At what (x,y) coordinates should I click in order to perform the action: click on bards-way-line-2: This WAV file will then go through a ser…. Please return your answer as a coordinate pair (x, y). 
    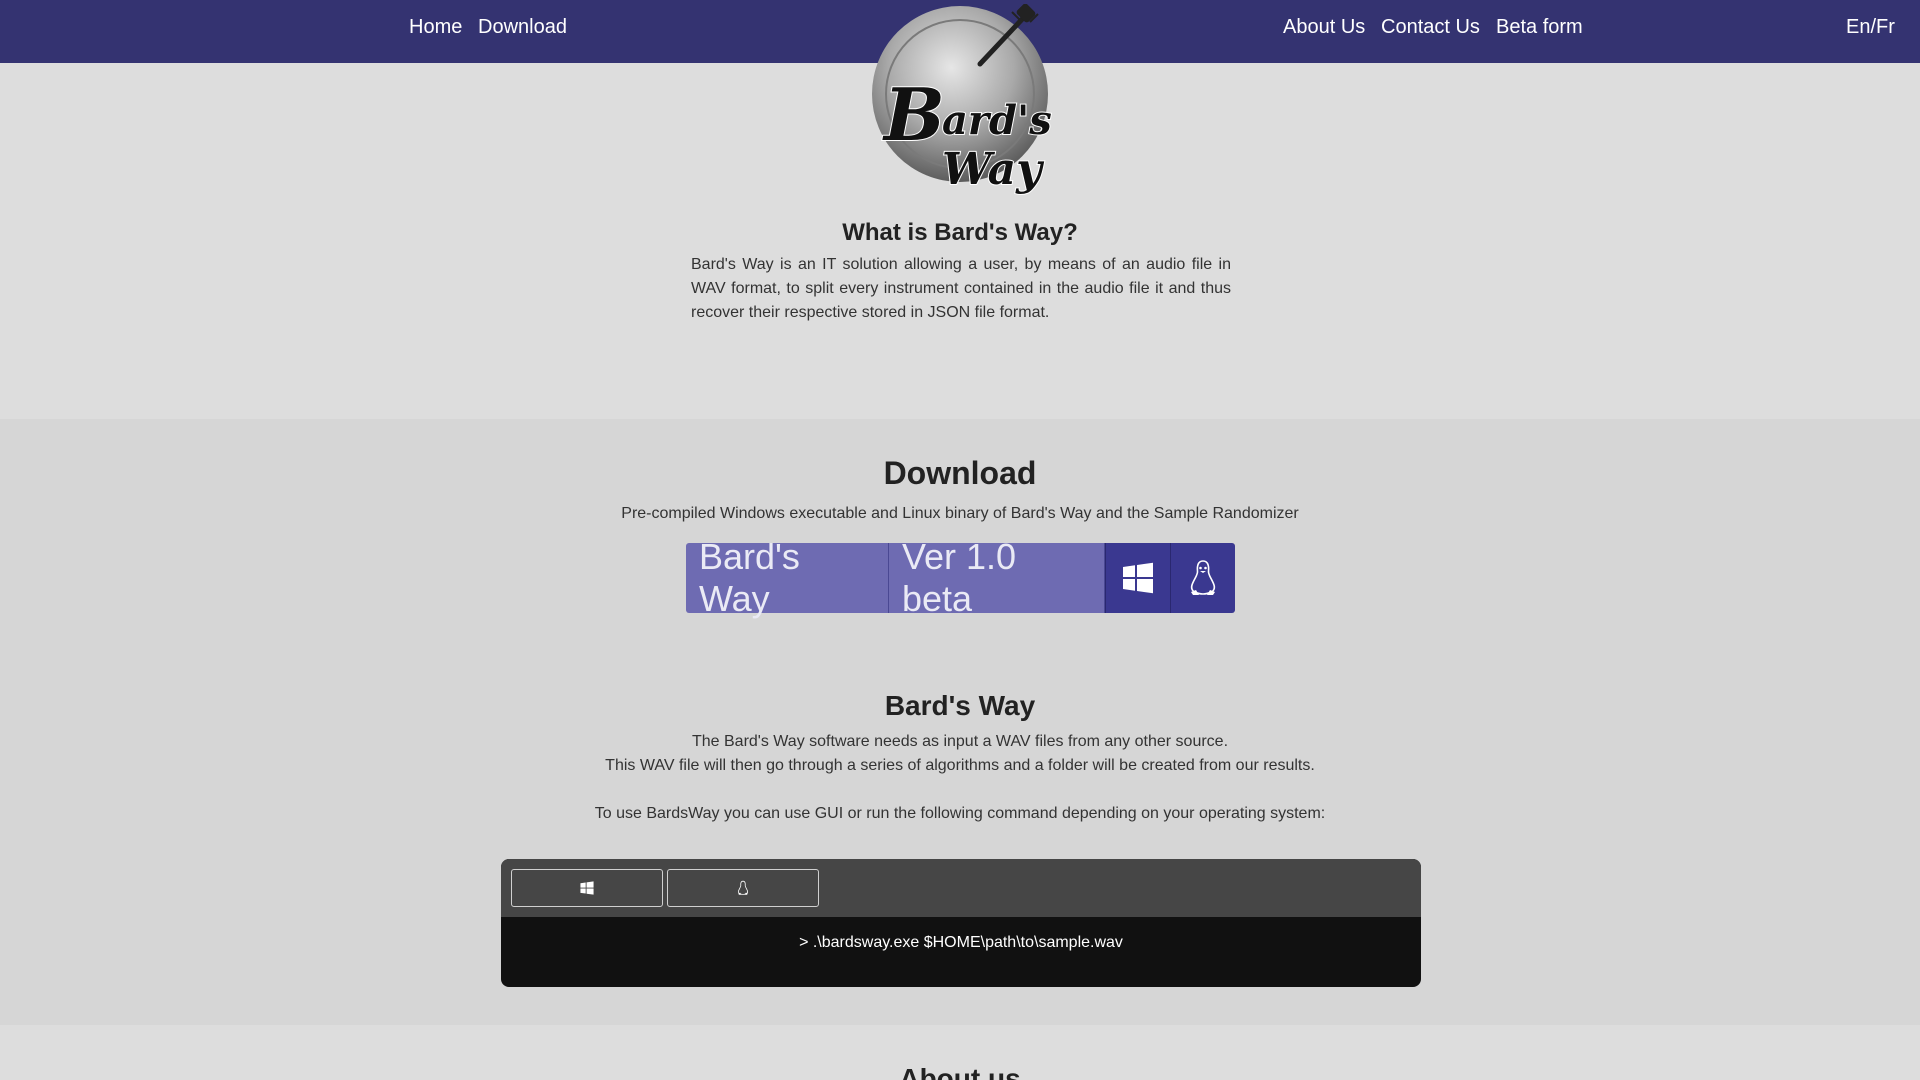
    Looking at the image, I should click on (960, 765).